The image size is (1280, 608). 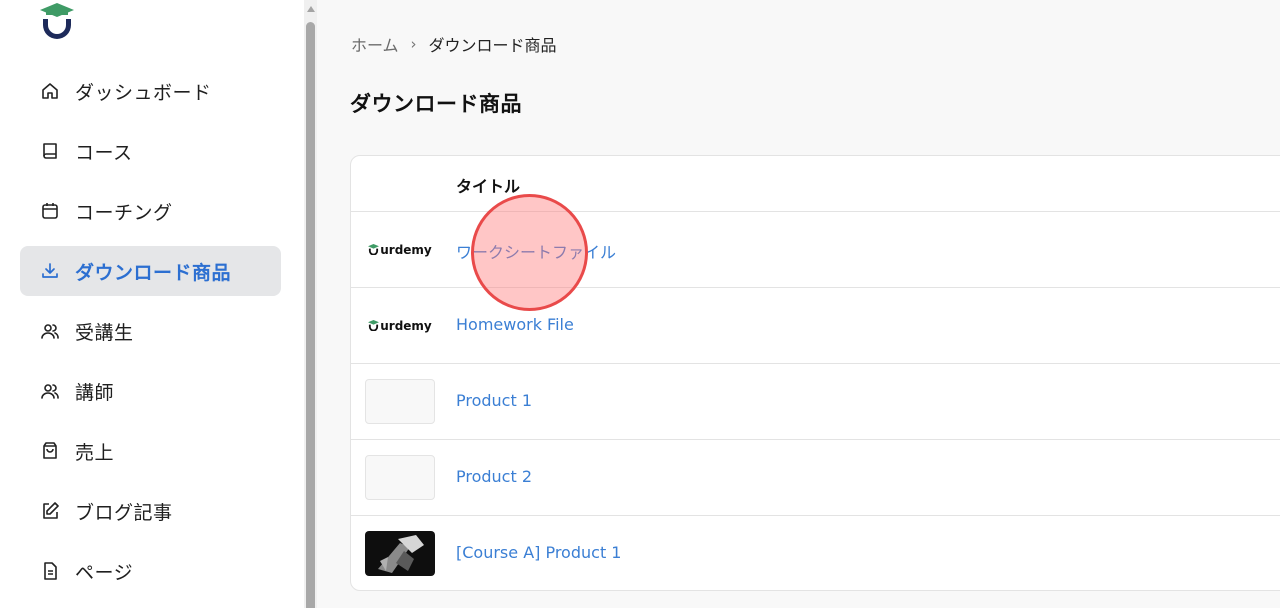 I want to click on sidebar-item-courses: コース, so click(x=150, y=151).